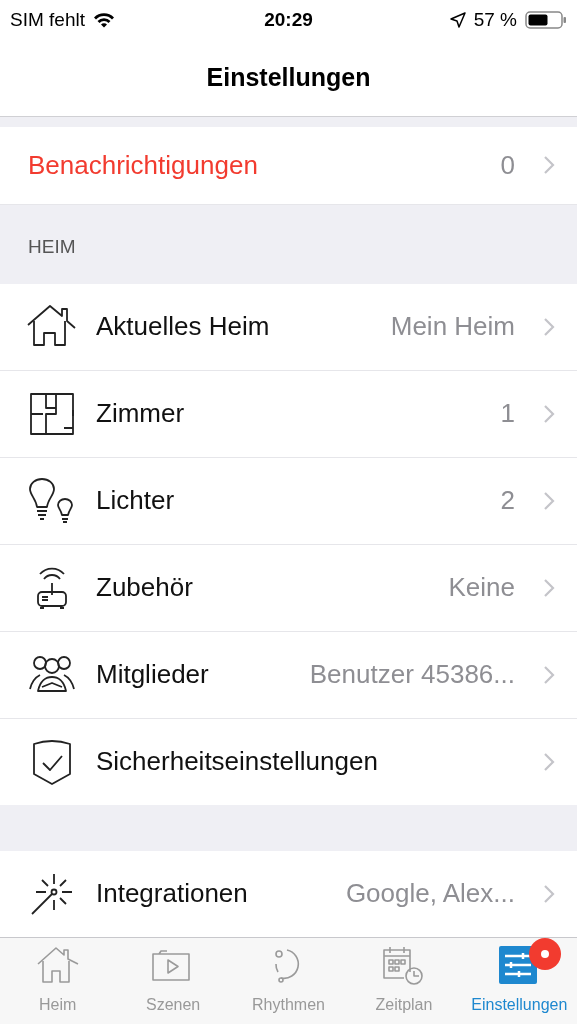  Describe the element at coordinates (288, 588) in the screenshot. I see `settings-row: Zubehör Keine` at that location.